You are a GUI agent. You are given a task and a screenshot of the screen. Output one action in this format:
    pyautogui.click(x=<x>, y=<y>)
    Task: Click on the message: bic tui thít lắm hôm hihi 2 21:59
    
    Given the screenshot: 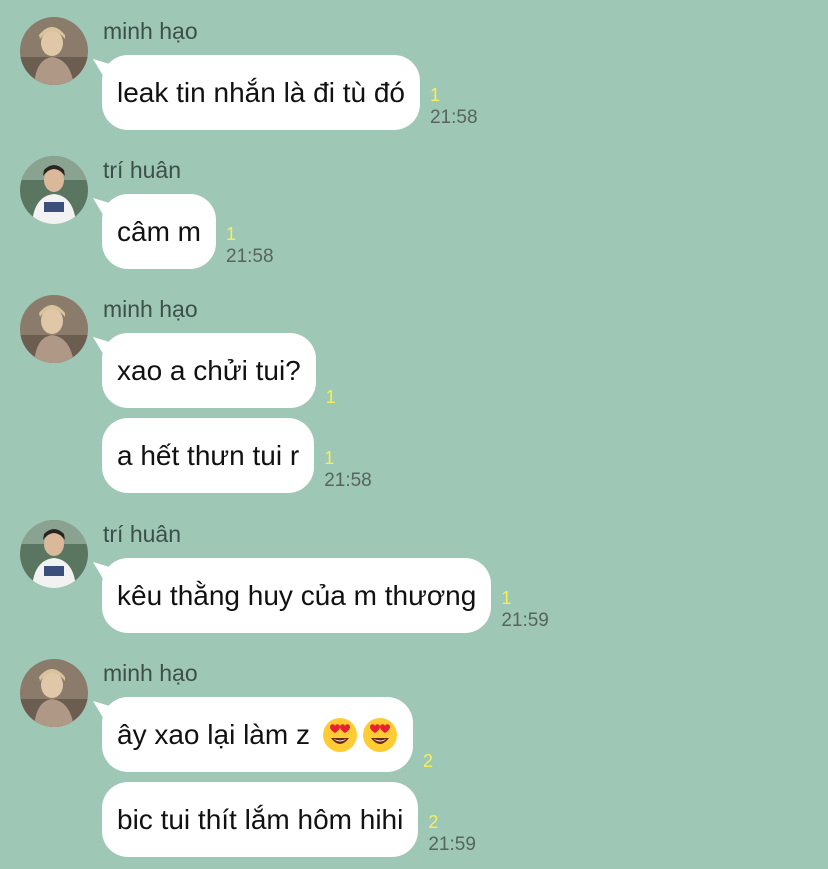 What is the action you would take?
    pyautogui.click(x=289, y=819)
    